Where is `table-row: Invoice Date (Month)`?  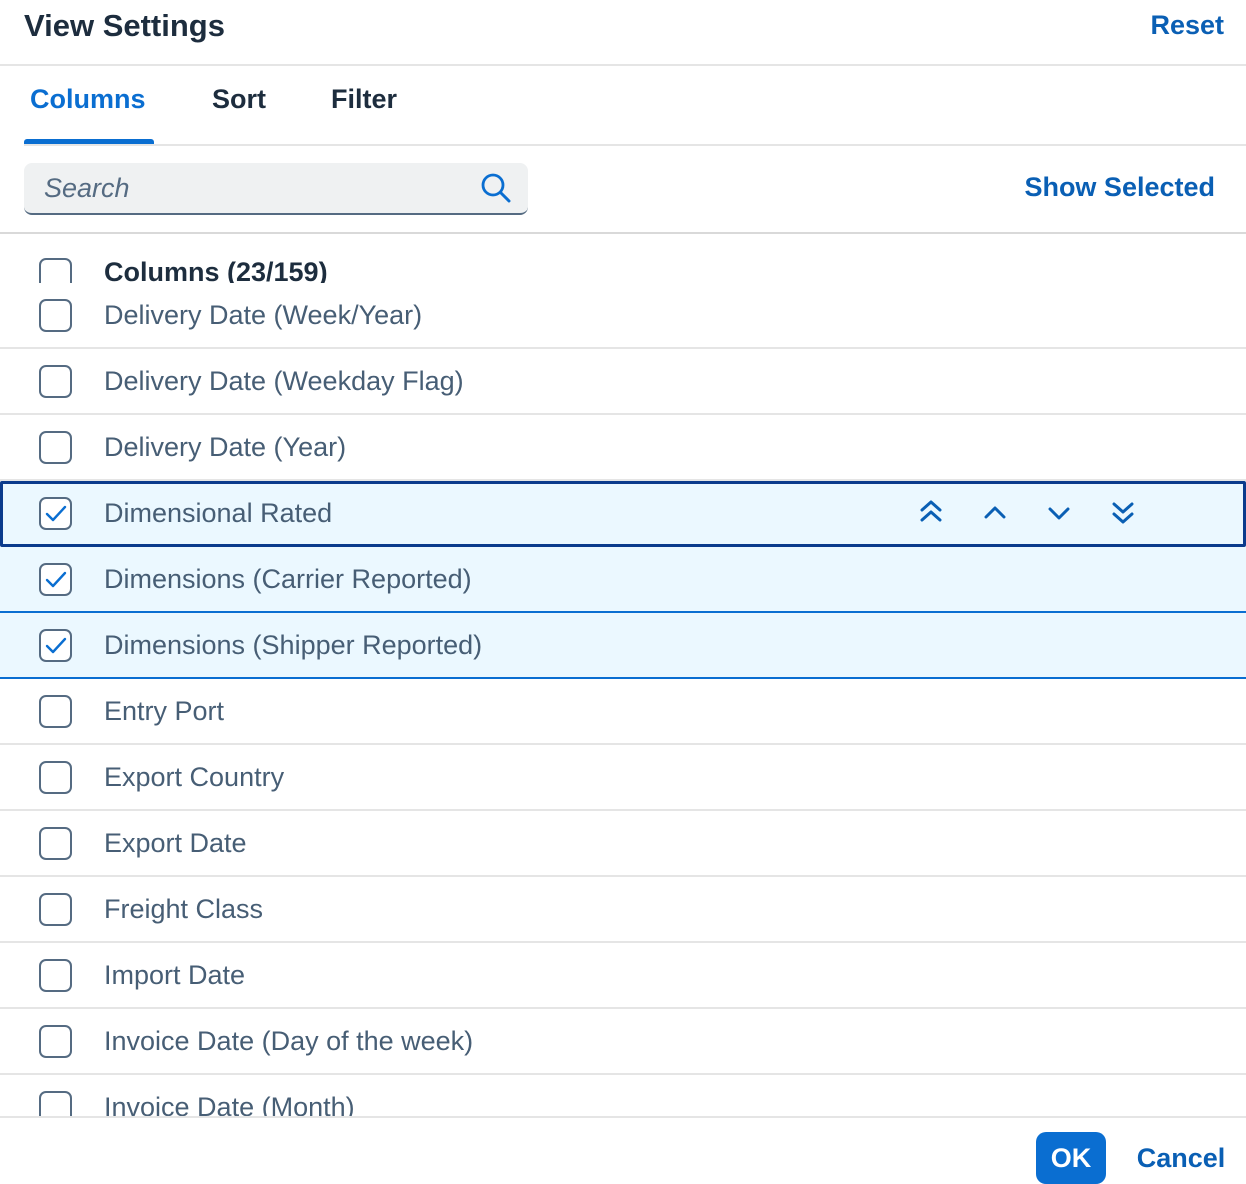 table-row: Invoice Date (Month) is located at coordinates (623, 1095).